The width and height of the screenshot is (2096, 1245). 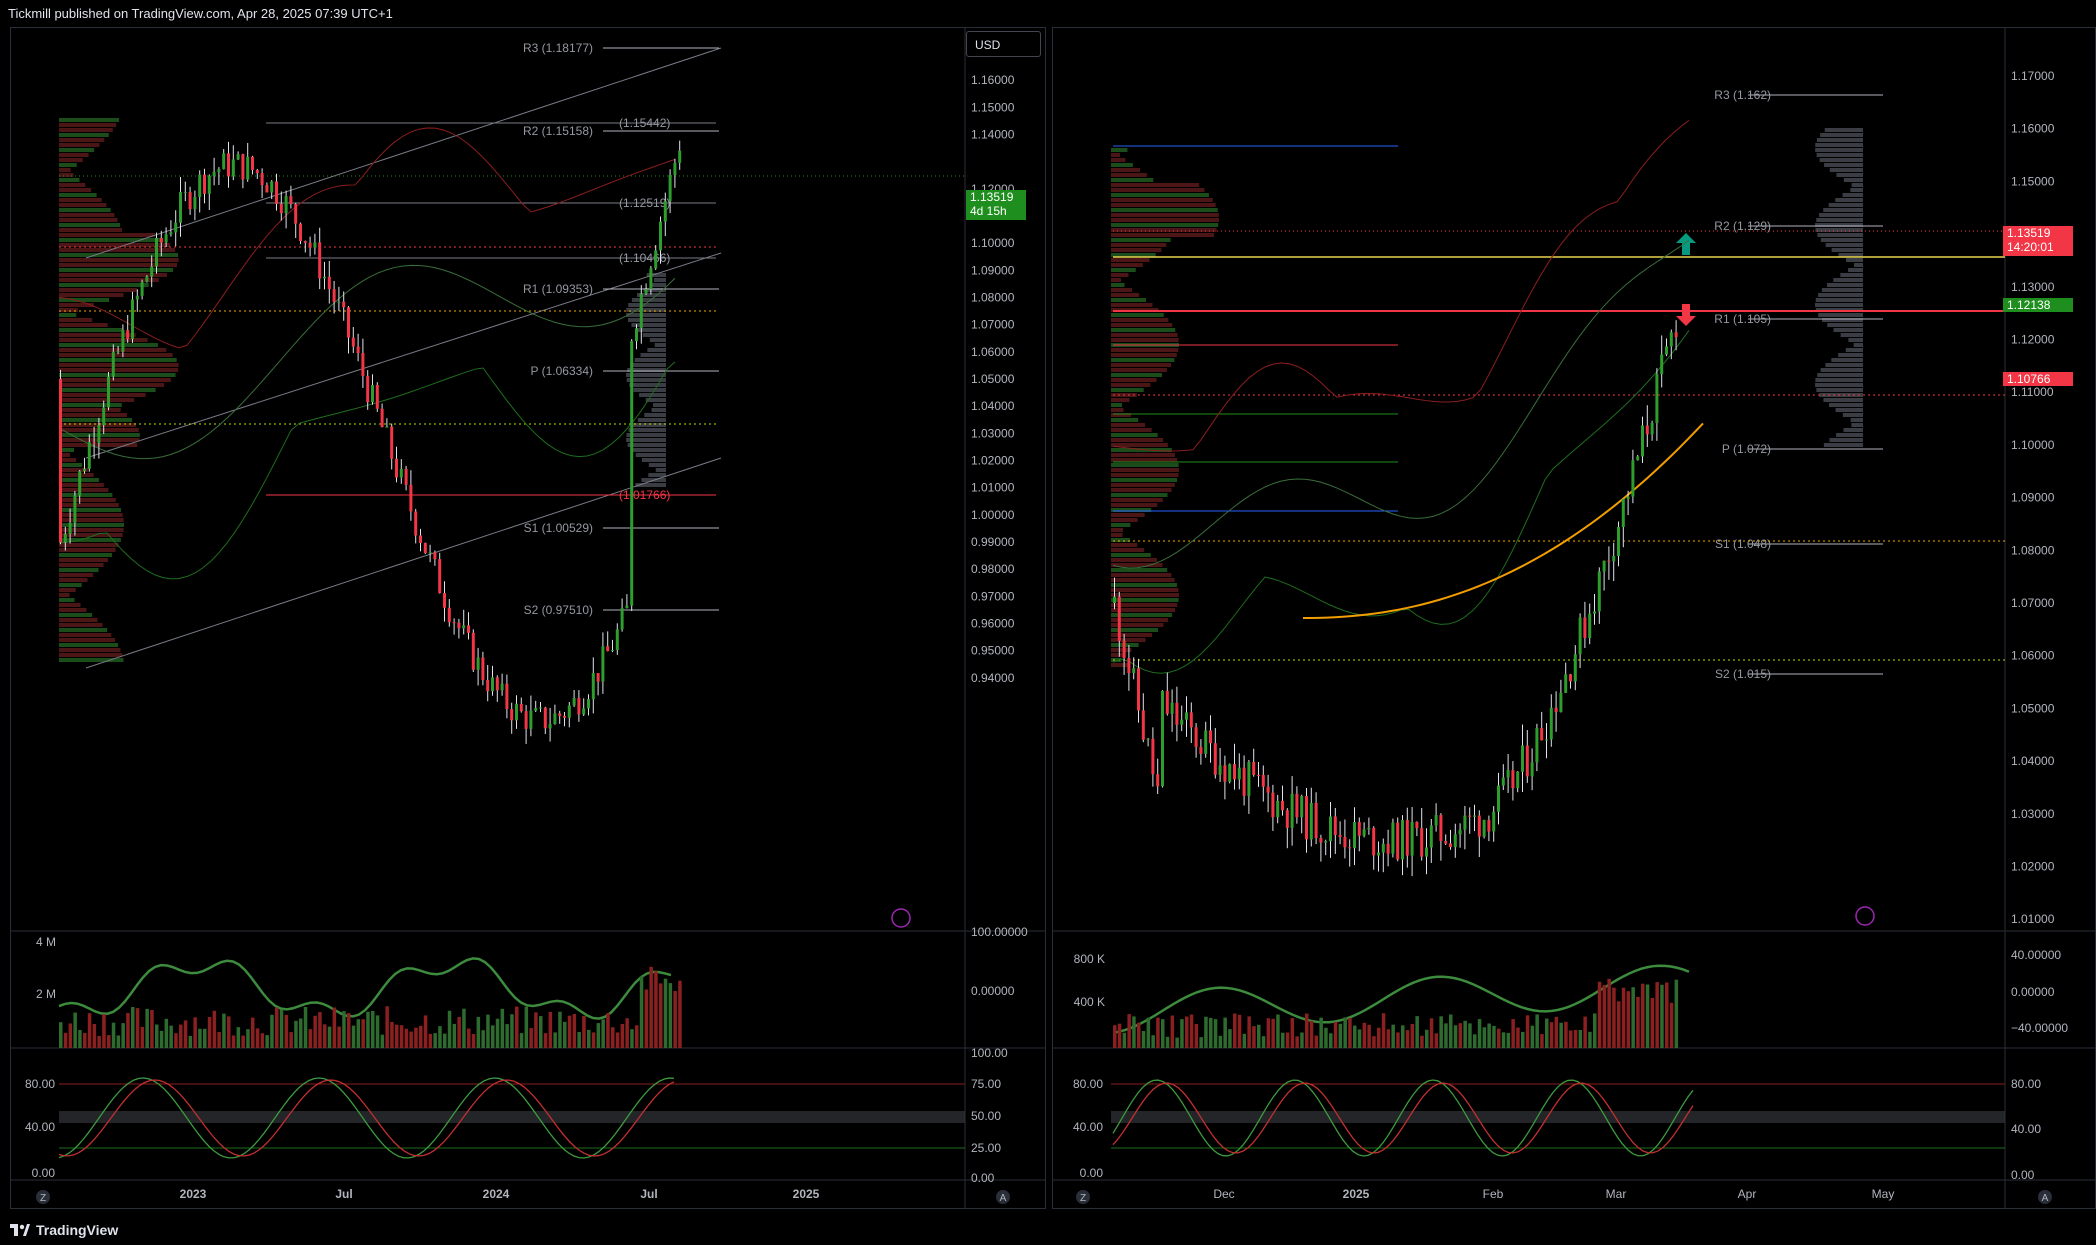 I want to click on price-axis-label: 0.96000, so click(x=993, y=624).